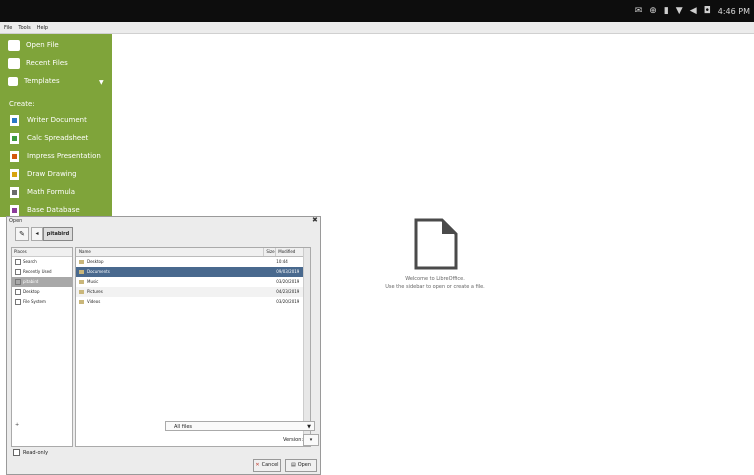  What do you see at coordinates (257, 465) in the screenshot?
I see `cancel-icon: ✕` at bounding box center [257, 465].